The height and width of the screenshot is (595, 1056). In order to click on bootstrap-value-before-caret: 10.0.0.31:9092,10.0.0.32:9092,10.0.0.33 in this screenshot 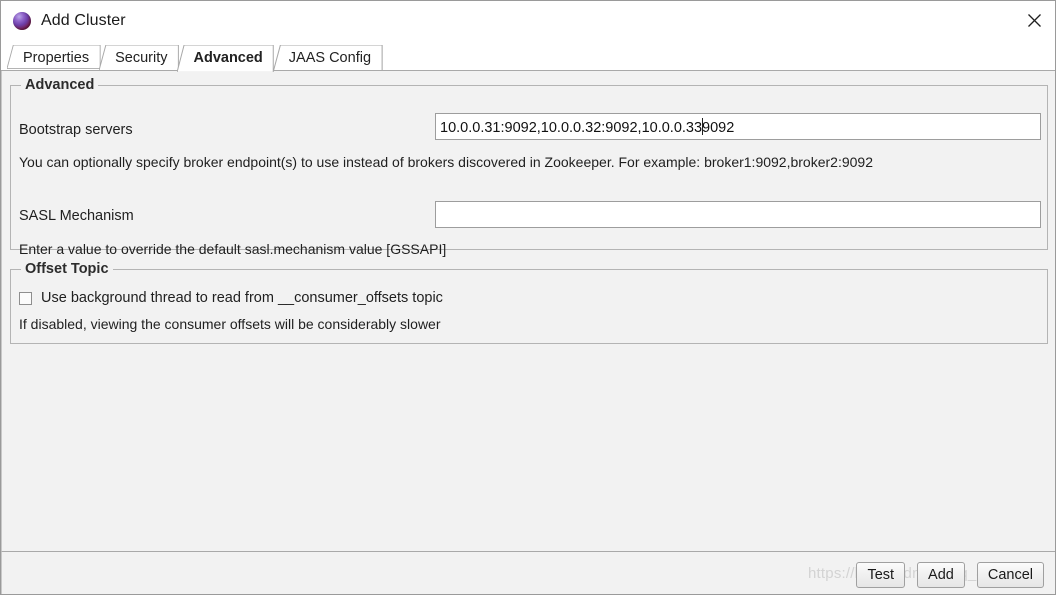, I will do `click(571, 127)`.